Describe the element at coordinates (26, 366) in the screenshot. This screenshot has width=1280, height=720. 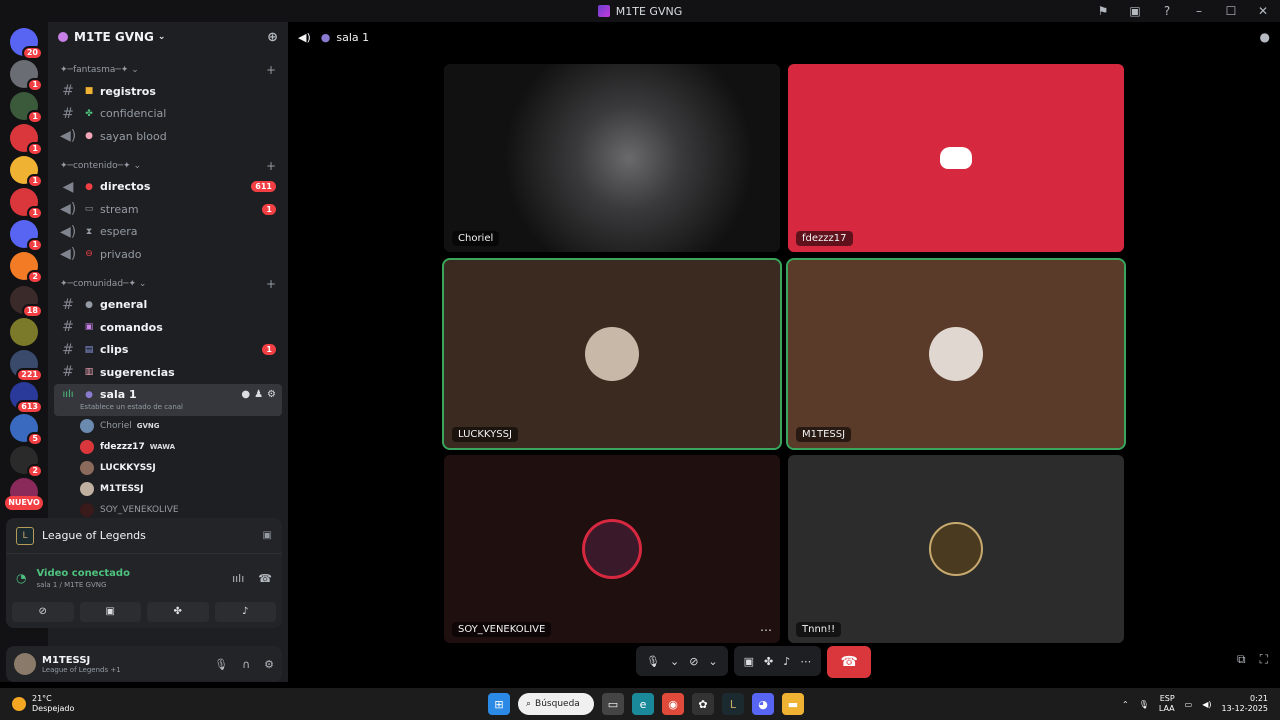
I see `server-icon: 221` at that location.